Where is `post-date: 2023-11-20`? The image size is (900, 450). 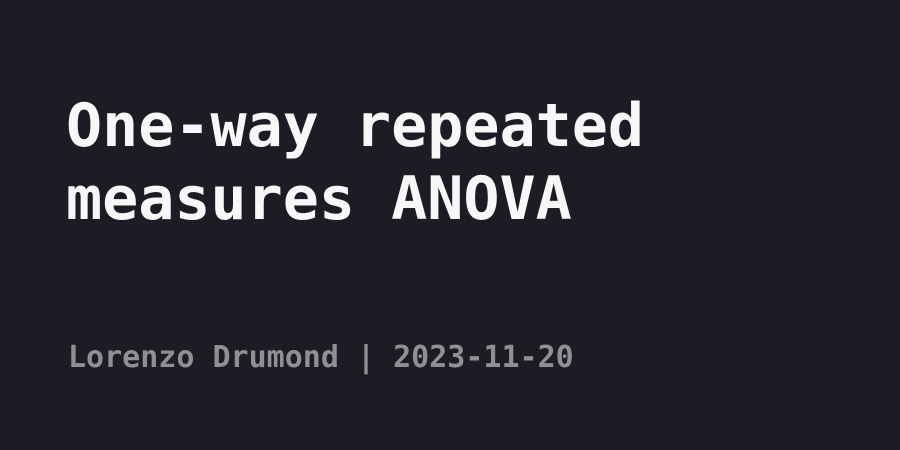
post-date: 2023-11-20 is located at coordinates (483, 357).